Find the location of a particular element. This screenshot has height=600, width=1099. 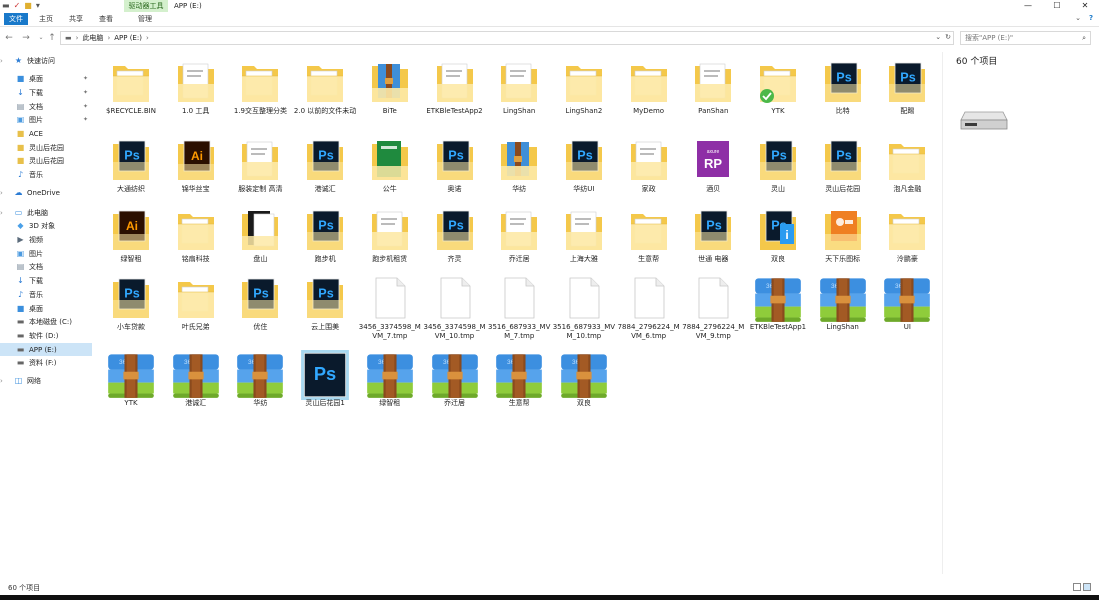

file-item: Ps 优住 is located at coordinates (260, 303).